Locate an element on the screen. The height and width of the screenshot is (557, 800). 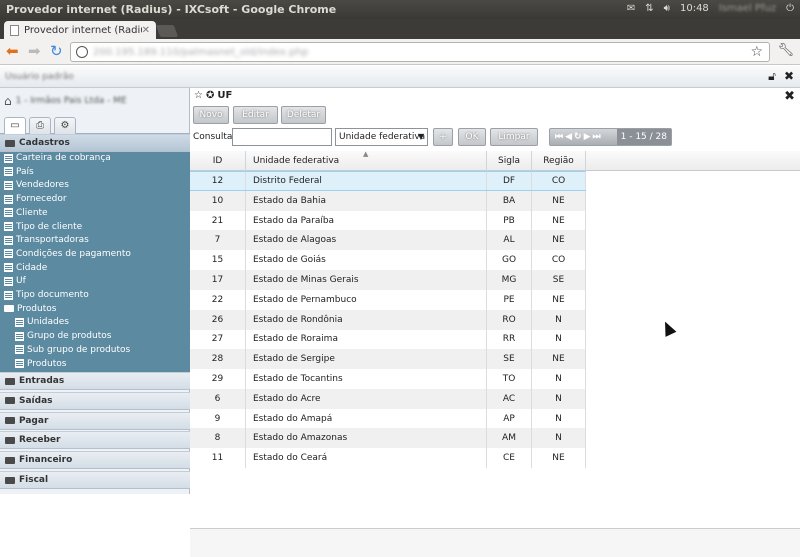
table-row: 17 Estado de Minas Gerais MG SE is located at coordinates (388, 280).